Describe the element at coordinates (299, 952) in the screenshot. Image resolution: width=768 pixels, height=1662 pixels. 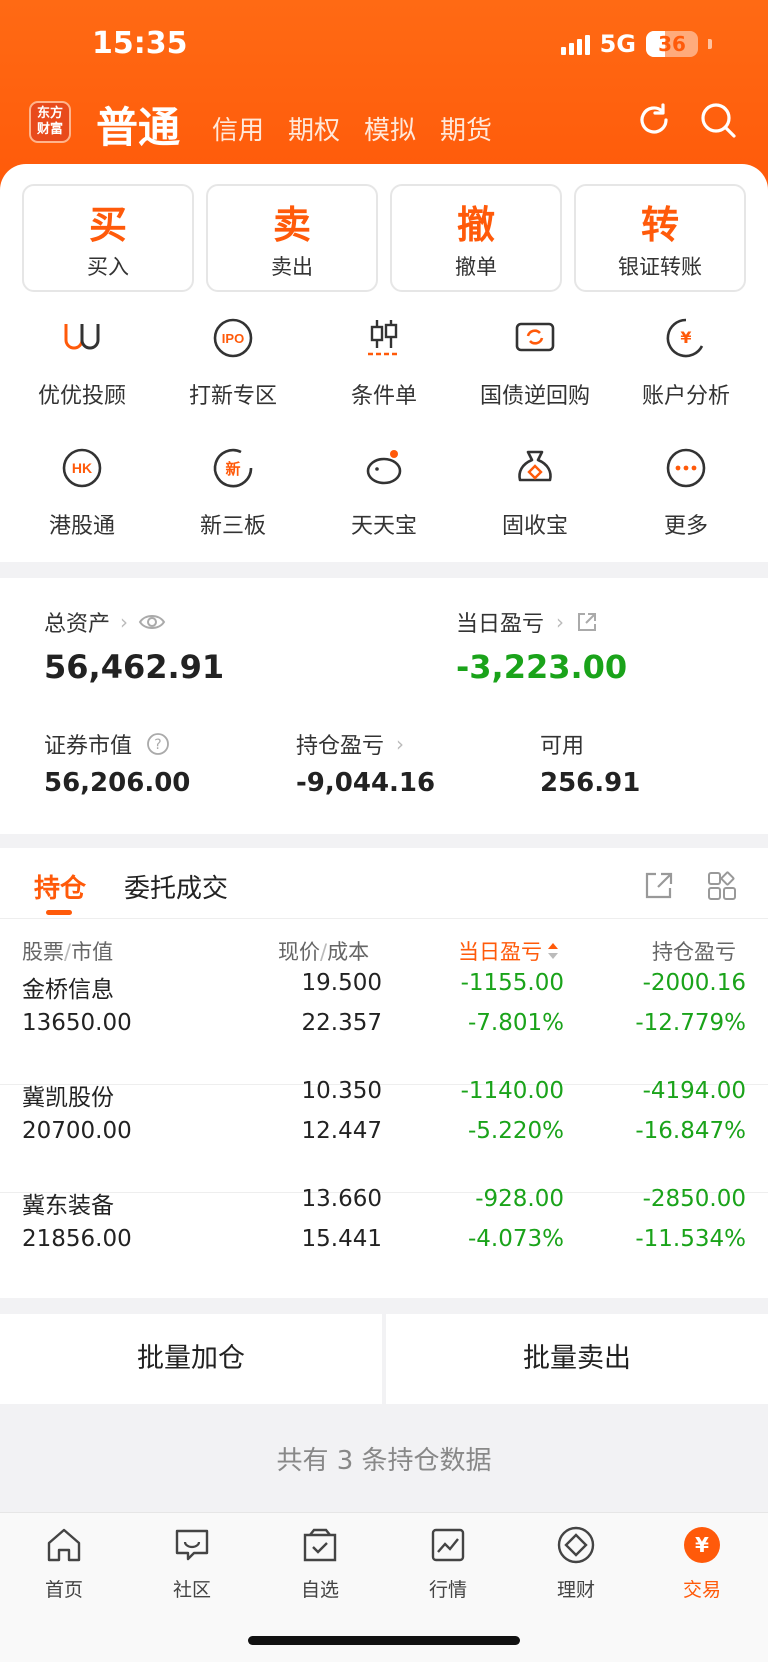
I see `col-price: 现价` at that location.